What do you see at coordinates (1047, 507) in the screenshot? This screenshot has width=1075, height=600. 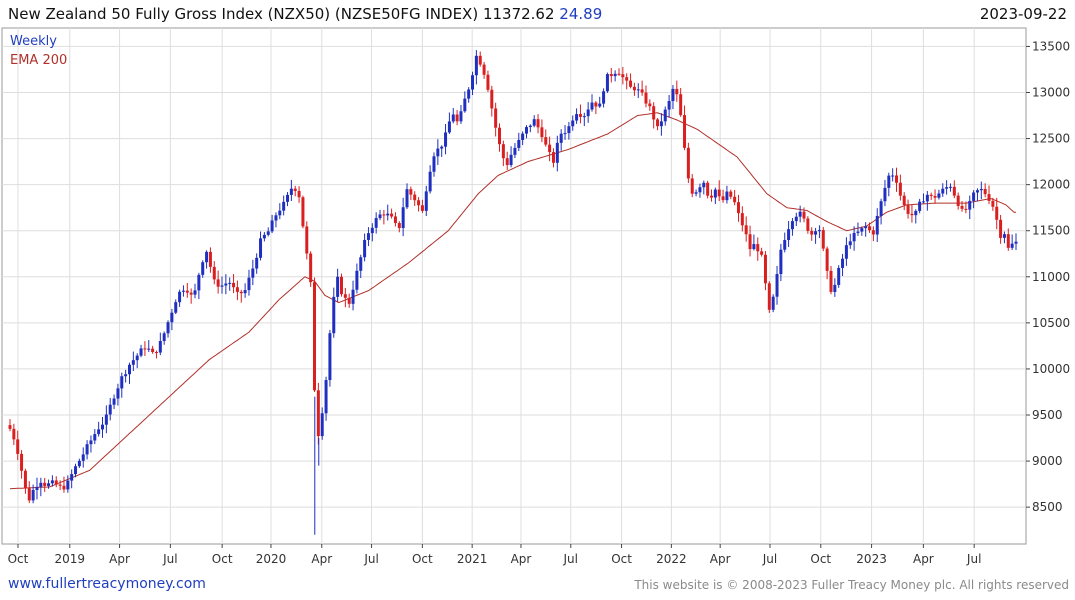 I see `y-tick-label: 8500` at bounding box center [1047, 507].